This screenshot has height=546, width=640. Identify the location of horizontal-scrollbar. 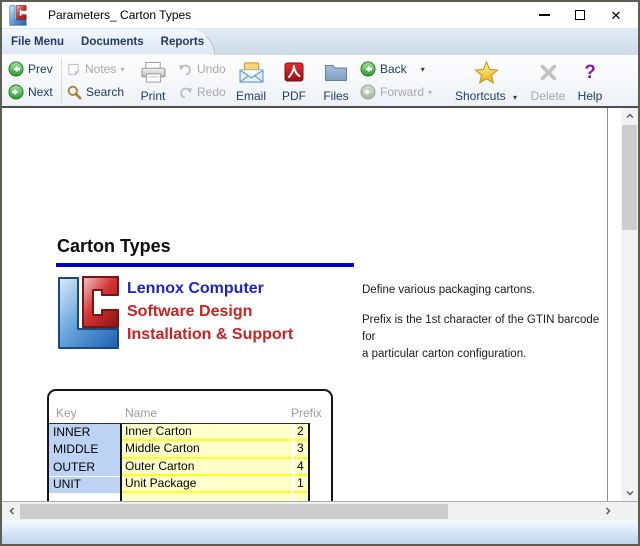
(320, 510).